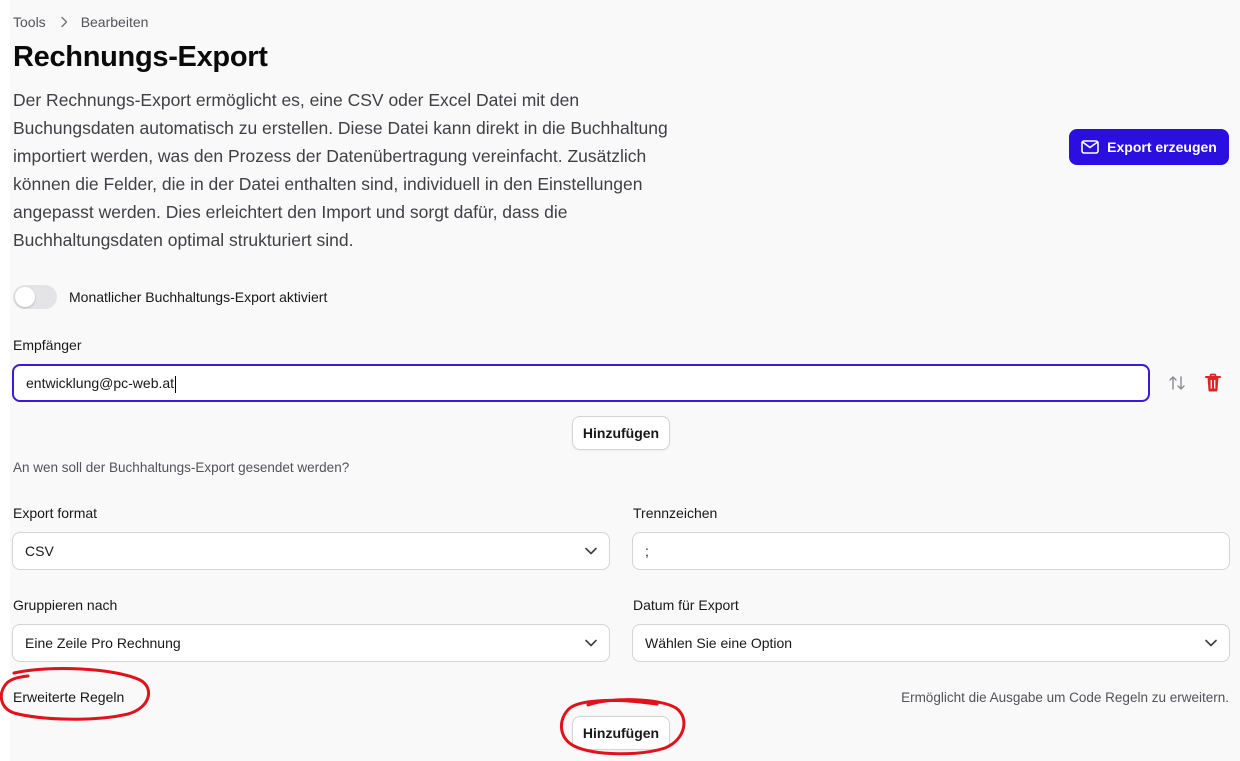 Image resolution: width=1240 pixels, height=761 pixels. I want to click on export-button-label: Export erzeugen, so click(1162, 147).